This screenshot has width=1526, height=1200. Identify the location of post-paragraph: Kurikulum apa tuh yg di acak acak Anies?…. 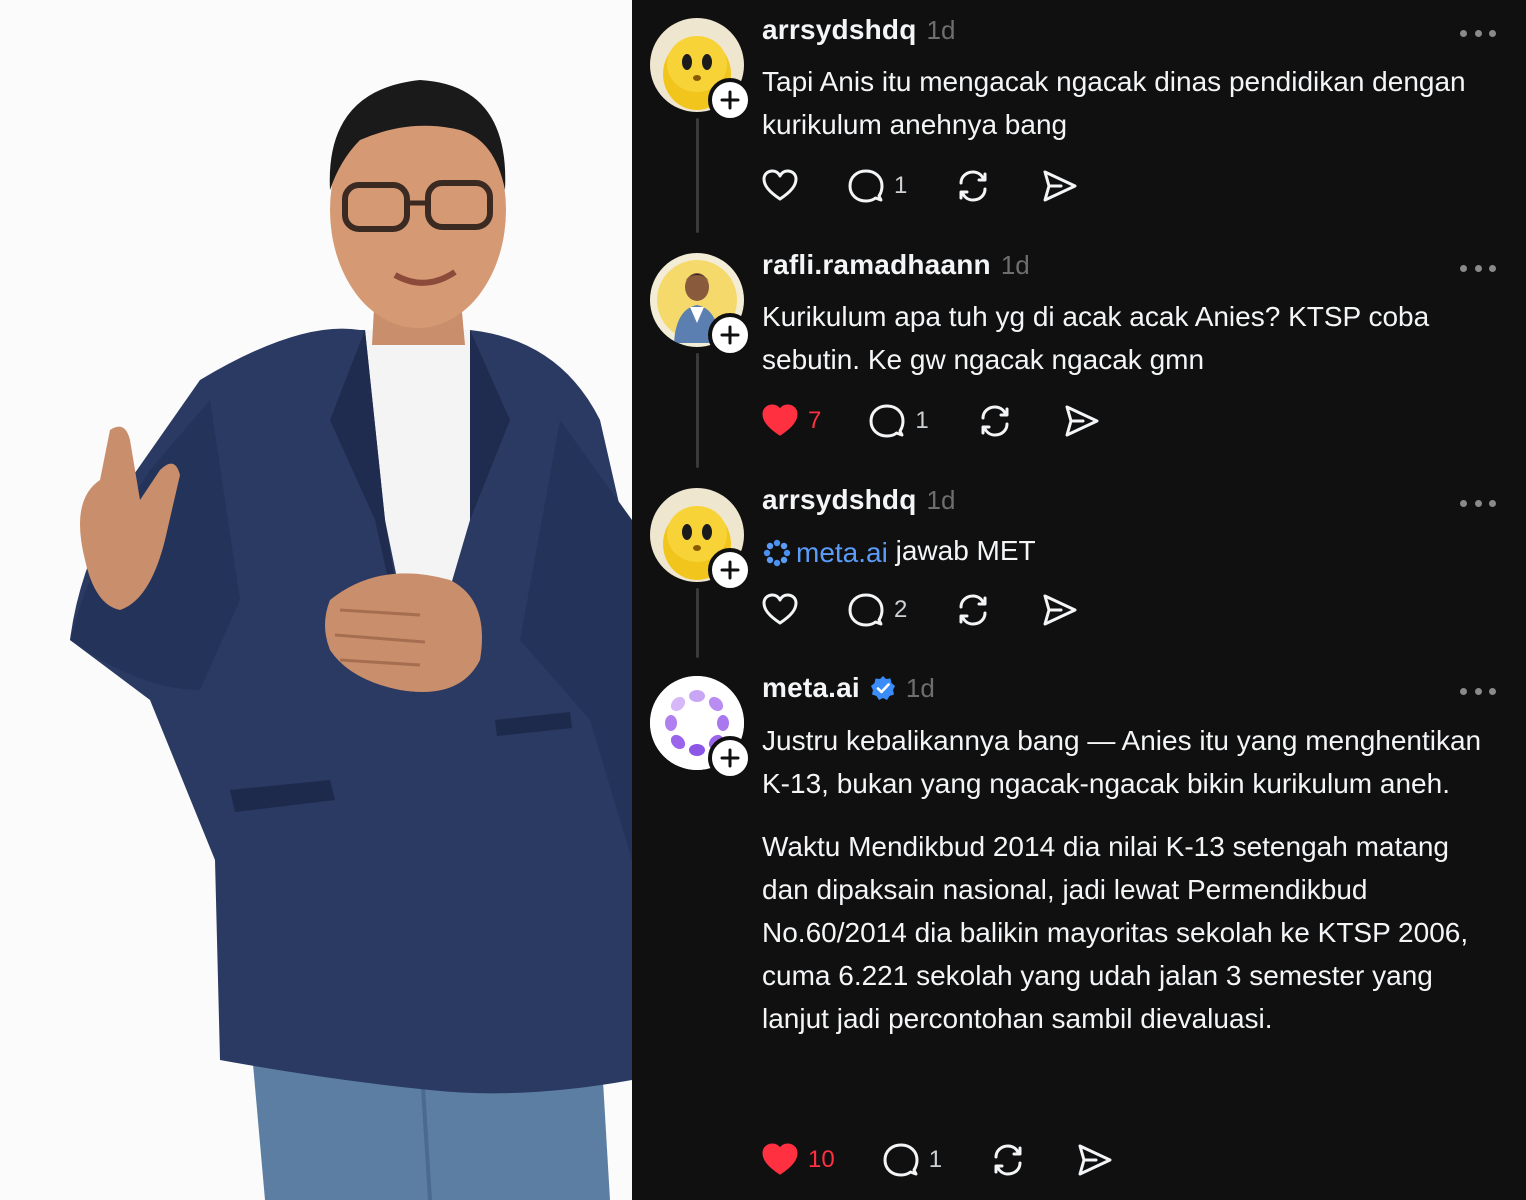
(1096, 338).